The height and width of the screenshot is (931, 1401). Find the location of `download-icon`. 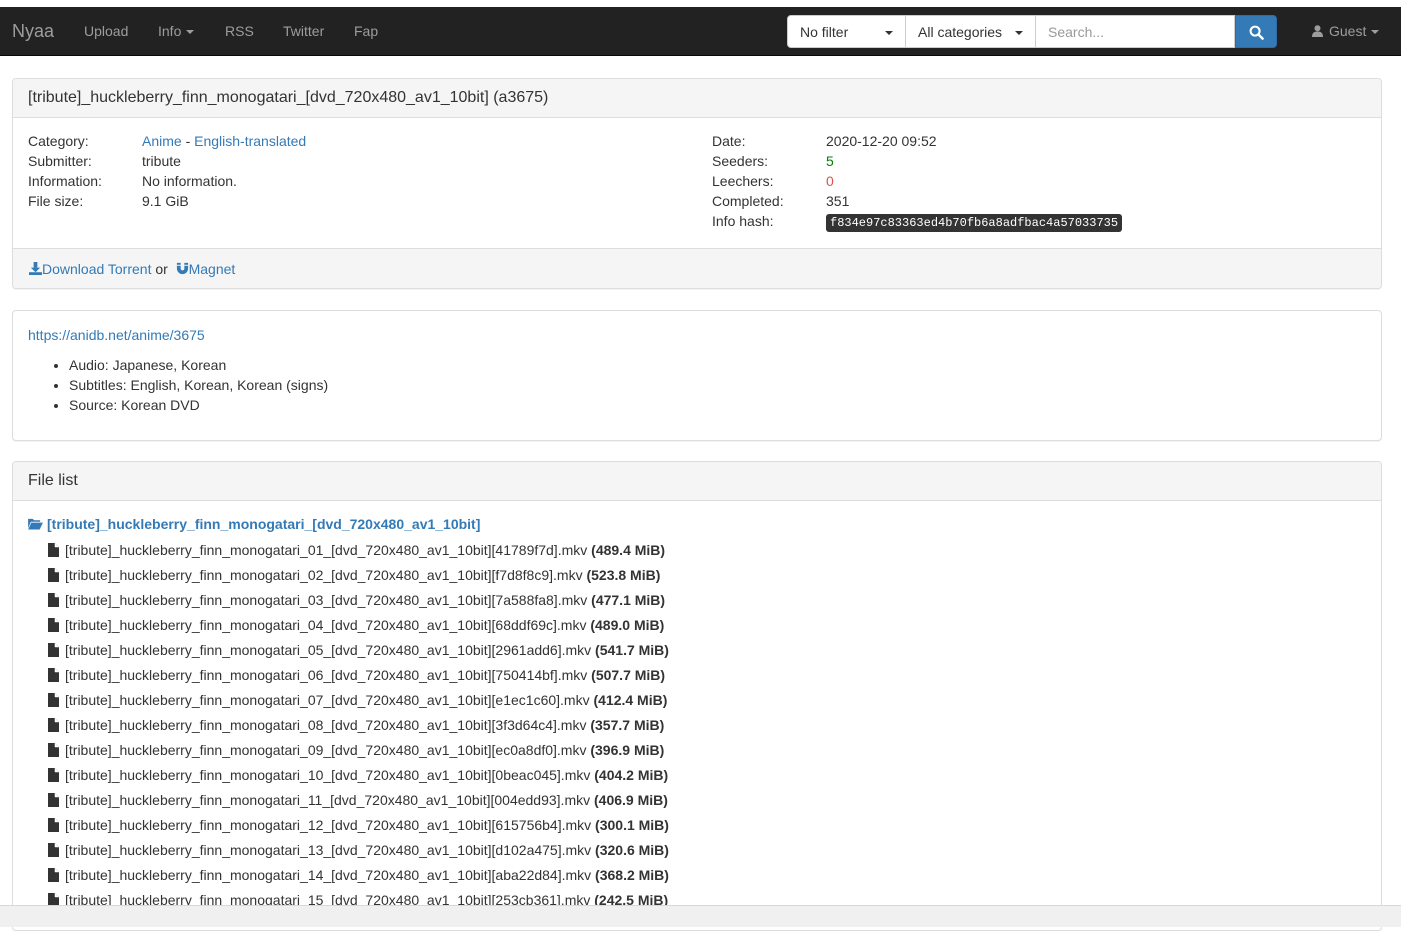

download-icon is located at coordinates (35, 268).